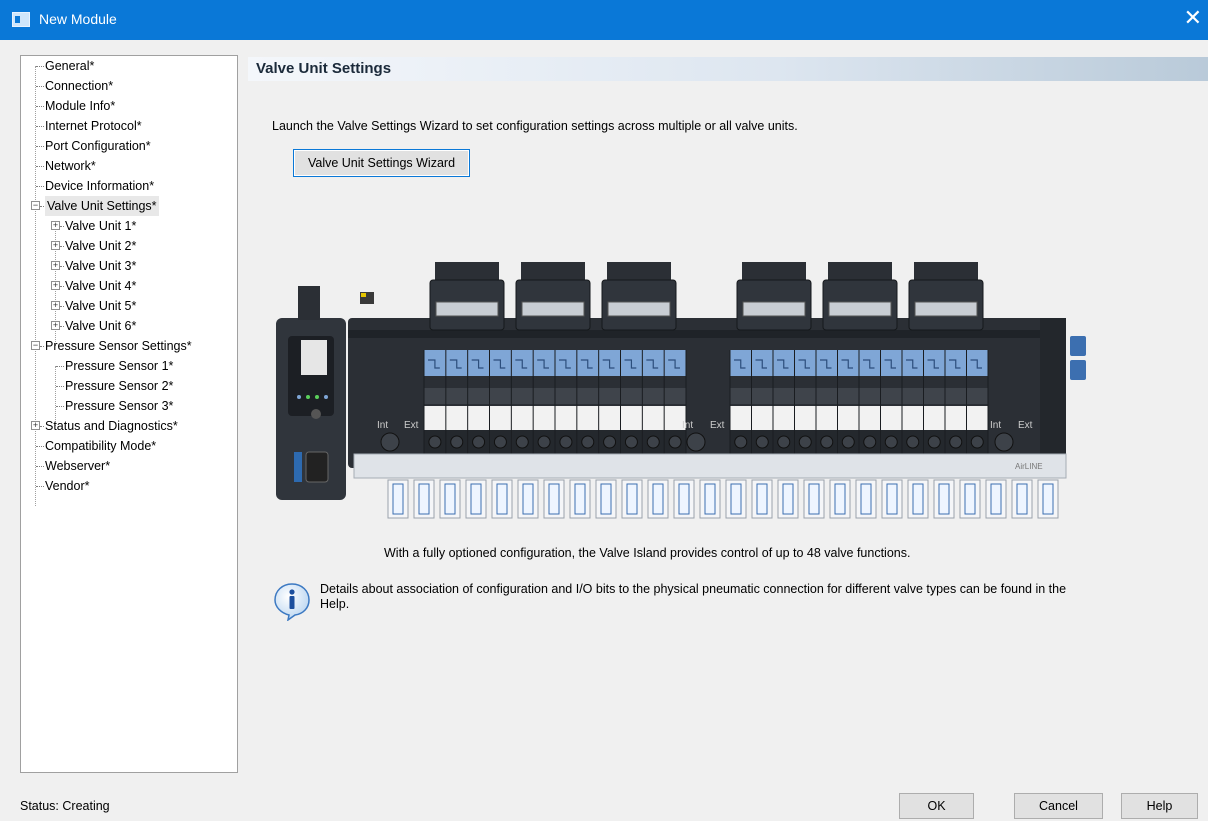 The width and height of the screenshot is (1208, 821). Describe the element at coordinates (292, 602) in the screenshot. I see `info-icon` at that location.